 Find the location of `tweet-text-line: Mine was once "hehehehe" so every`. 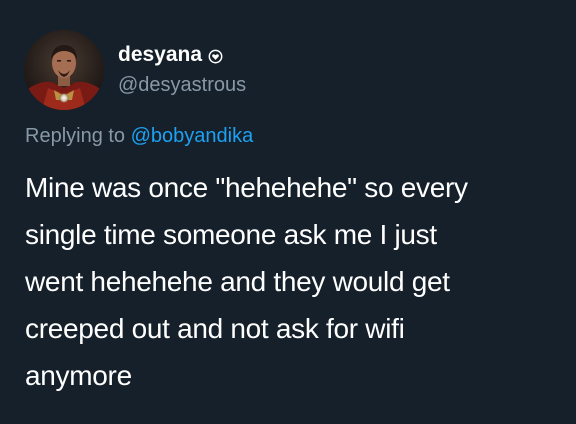

tweet-text-line: Mine was once "hehehehe" so every is located at coordinates (246, 187).